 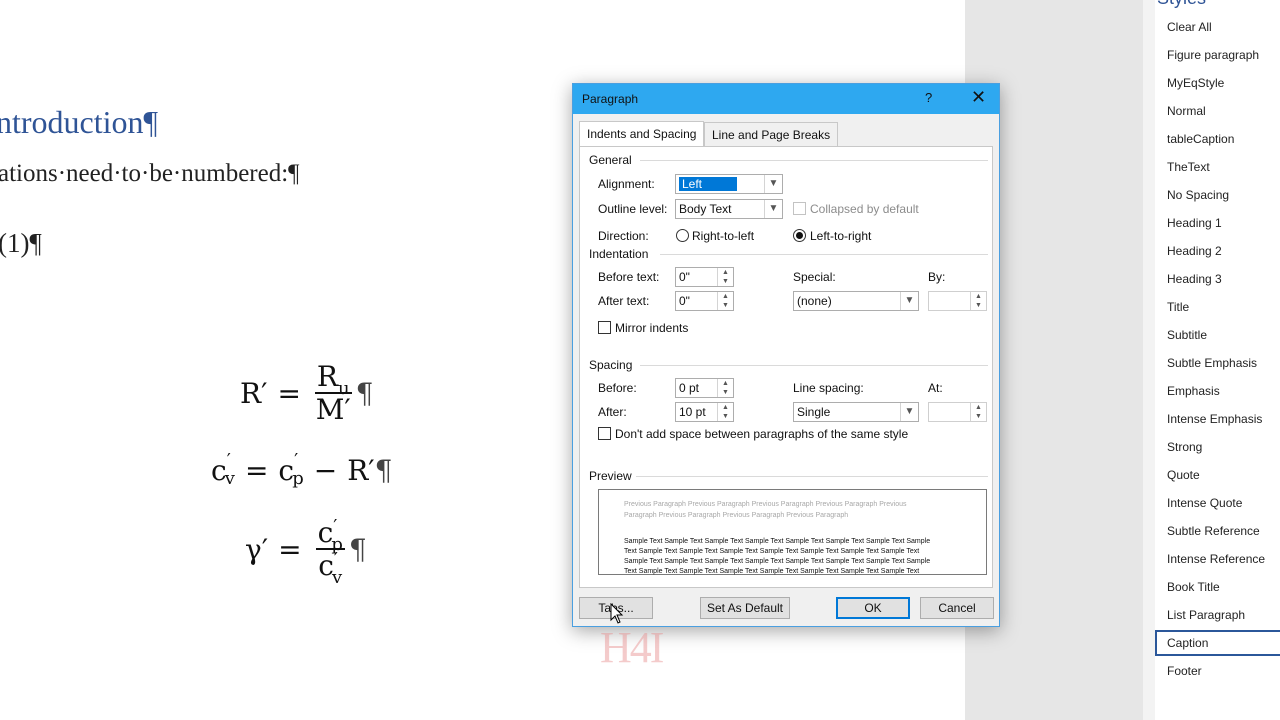 I want to click on style-item-intense-quote: Intense Quote, so click(x=1217, y=503).